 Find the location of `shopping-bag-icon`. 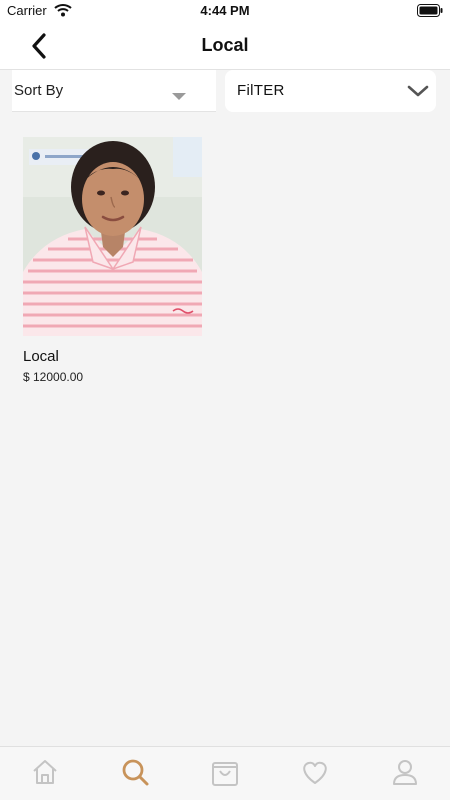

shopping-bag-icon is located at coordinates (225, 772).